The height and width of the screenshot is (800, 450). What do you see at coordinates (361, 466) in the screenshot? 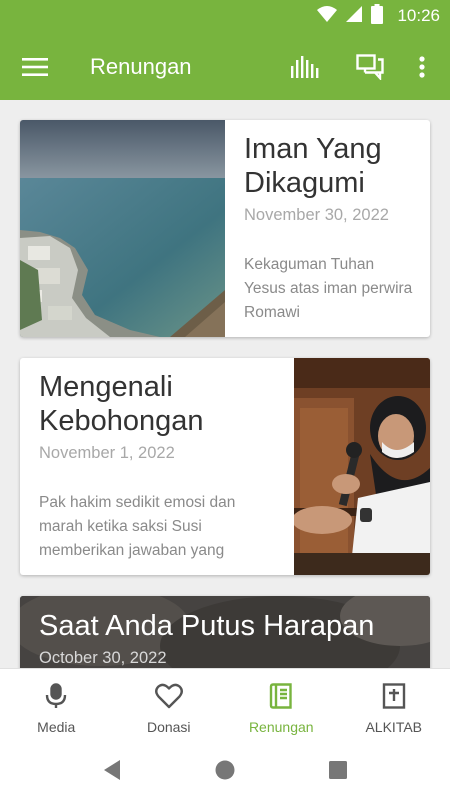
I see `woman-in-hijab-speaking-at-microphone-photo` at bounding box center [361, 466].